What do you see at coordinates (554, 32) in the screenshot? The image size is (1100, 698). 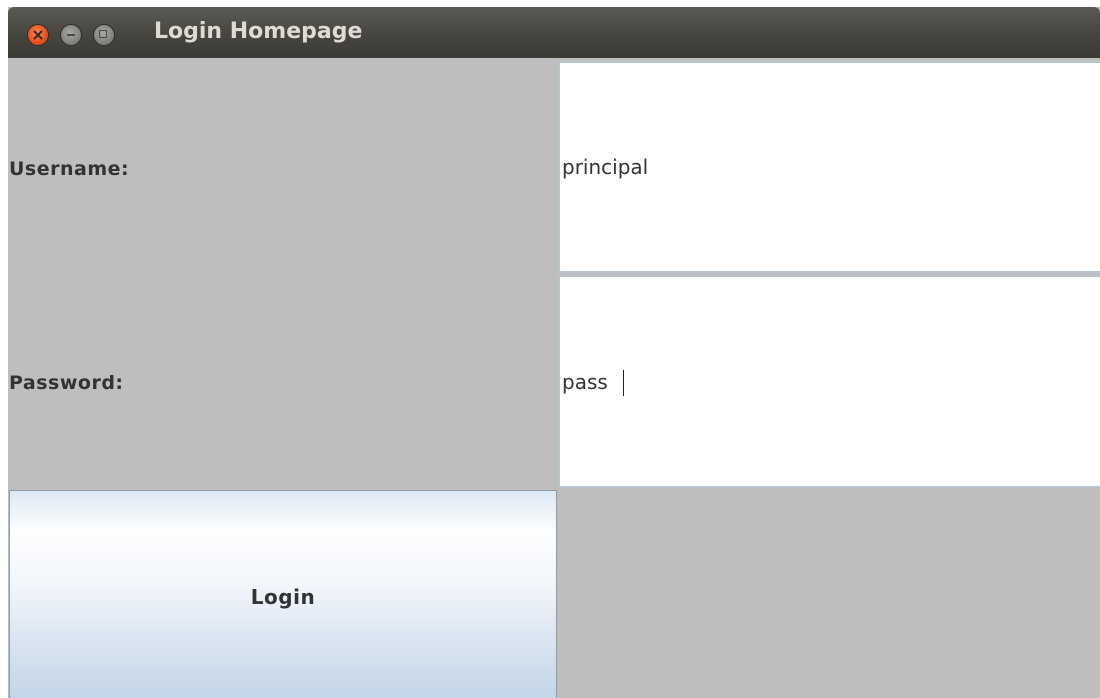 I see `title-bar: Login Homepage` at bounding box center [554, 32].